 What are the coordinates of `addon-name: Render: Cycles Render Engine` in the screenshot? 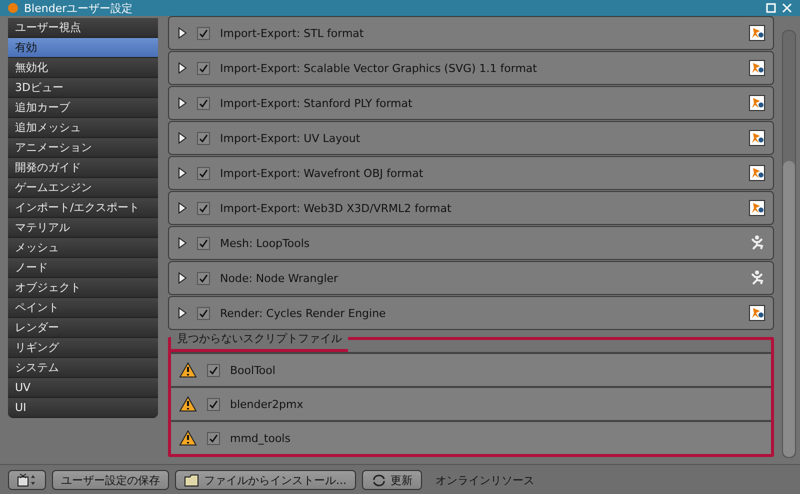 It's located at (303, 313).